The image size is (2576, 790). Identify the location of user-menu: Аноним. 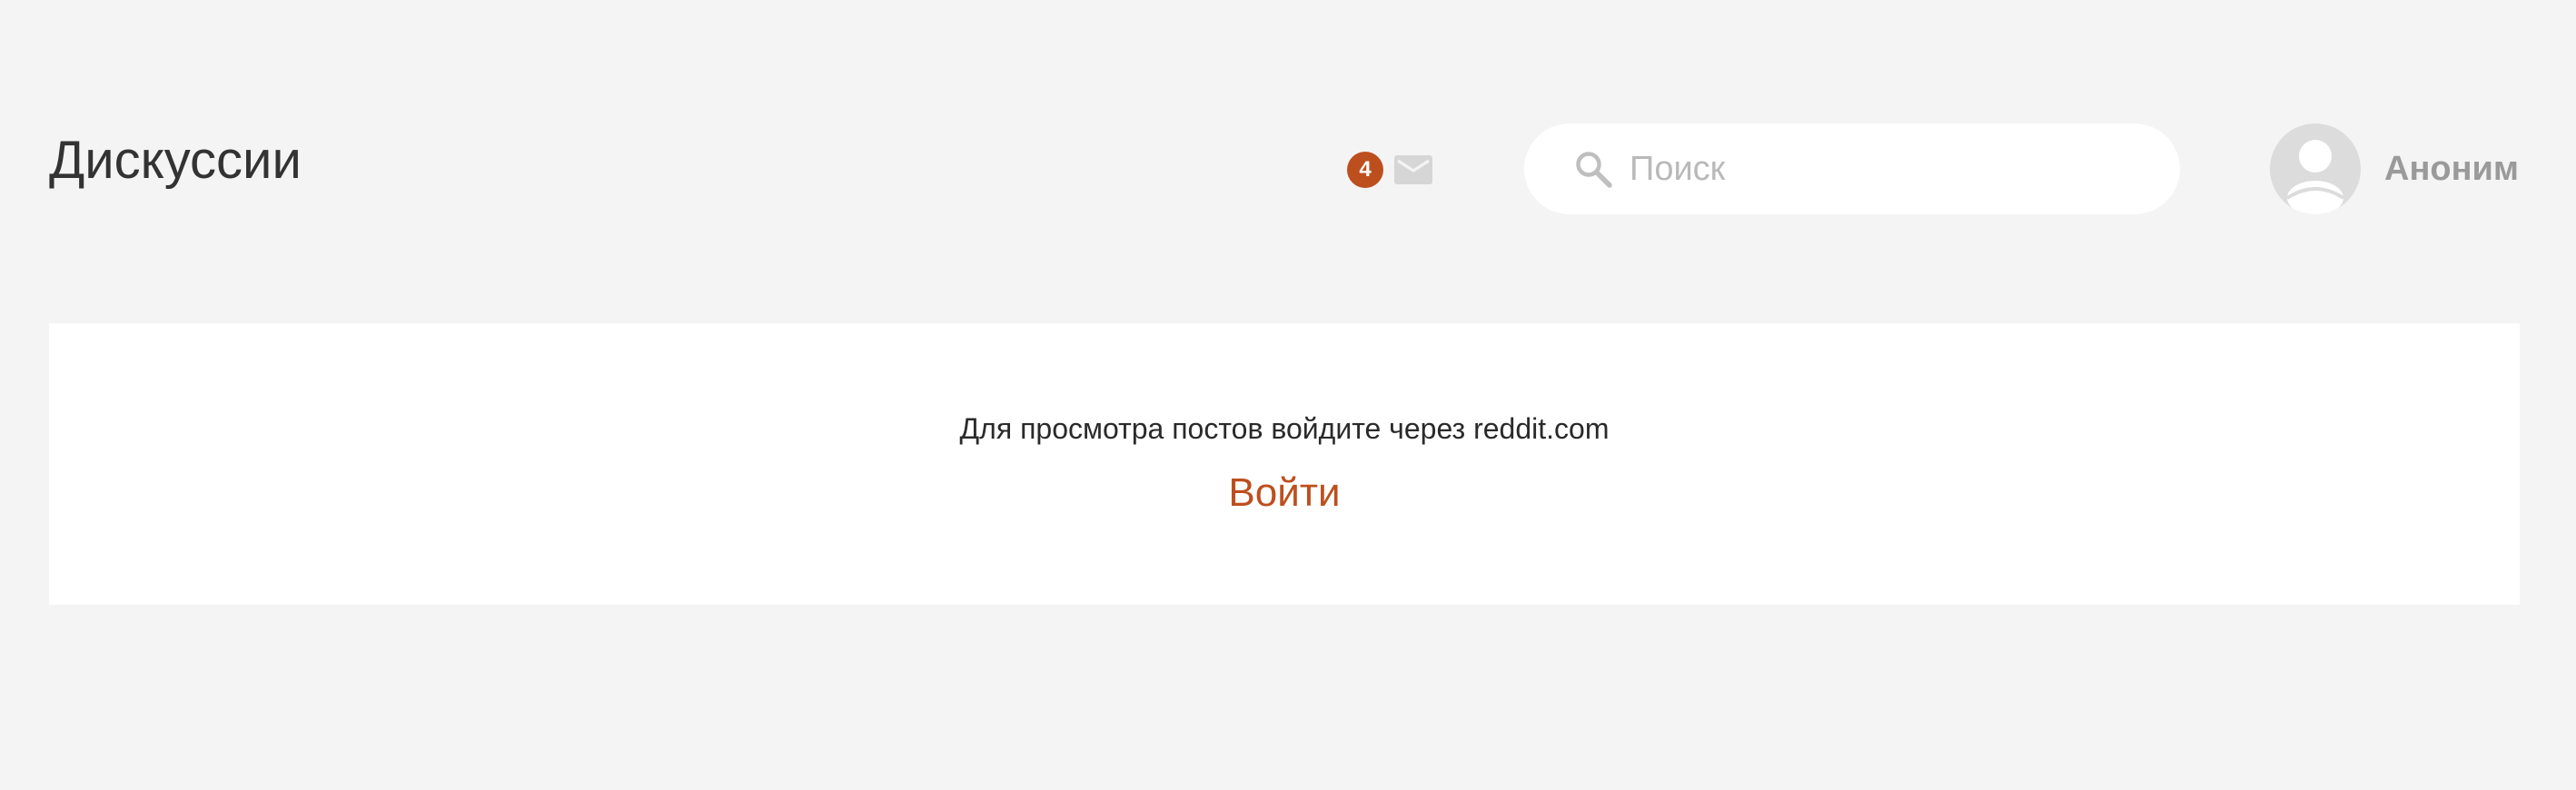
(2394, 169).